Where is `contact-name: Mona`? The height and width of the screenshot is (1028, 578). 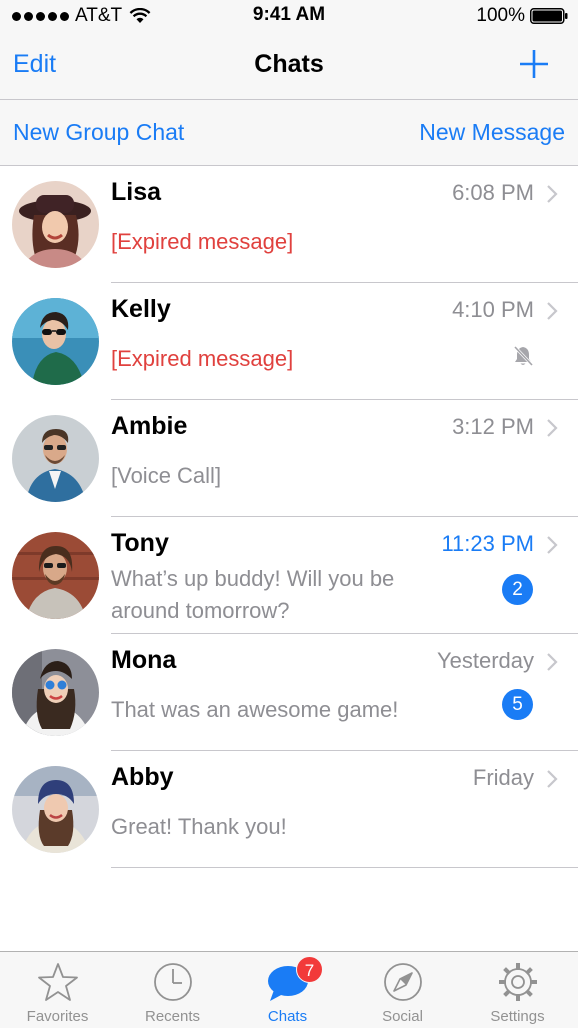
contact-name: Mona is located at coordinates (144, 660).